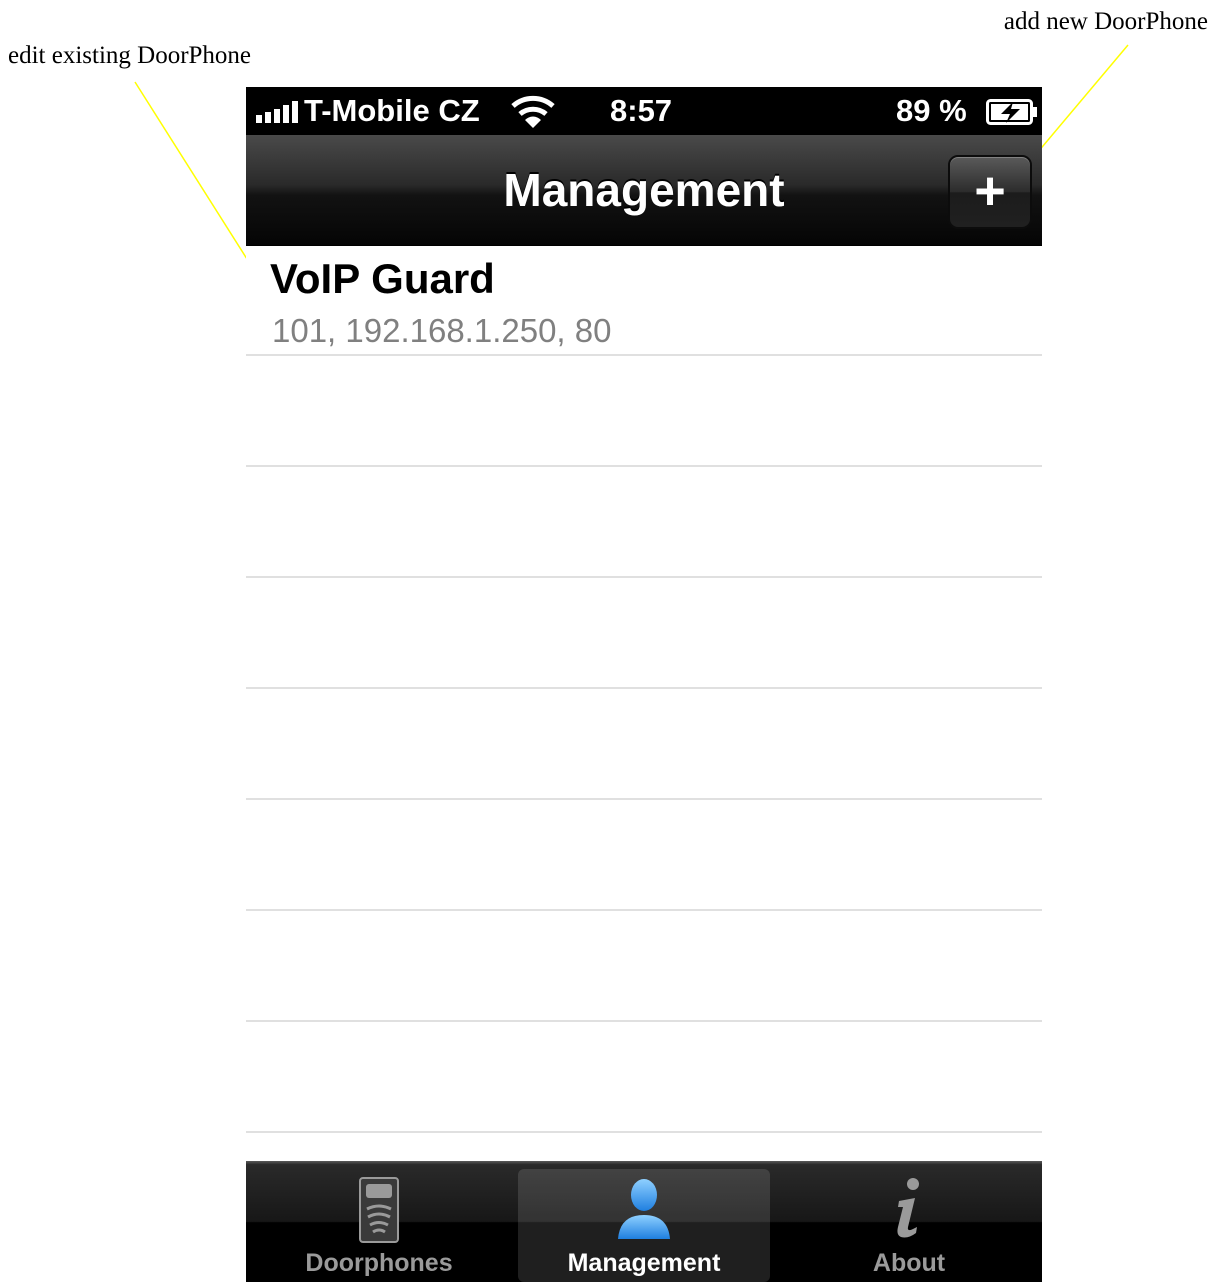 Image resolution: width=1218 pixels, height=1282 pixels. I want to click on battery-percentage: 89 %, so click(931, 110).